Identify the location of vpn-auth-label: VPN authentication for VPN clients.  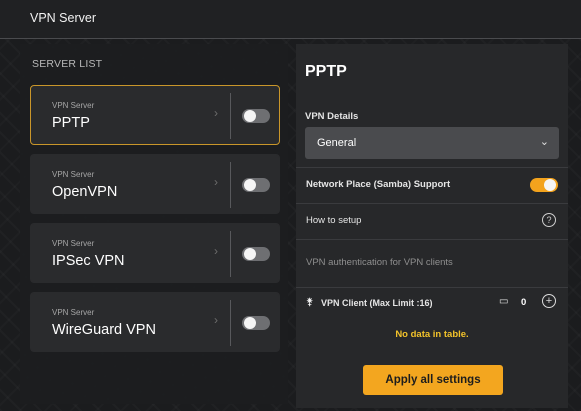
(379, 262).